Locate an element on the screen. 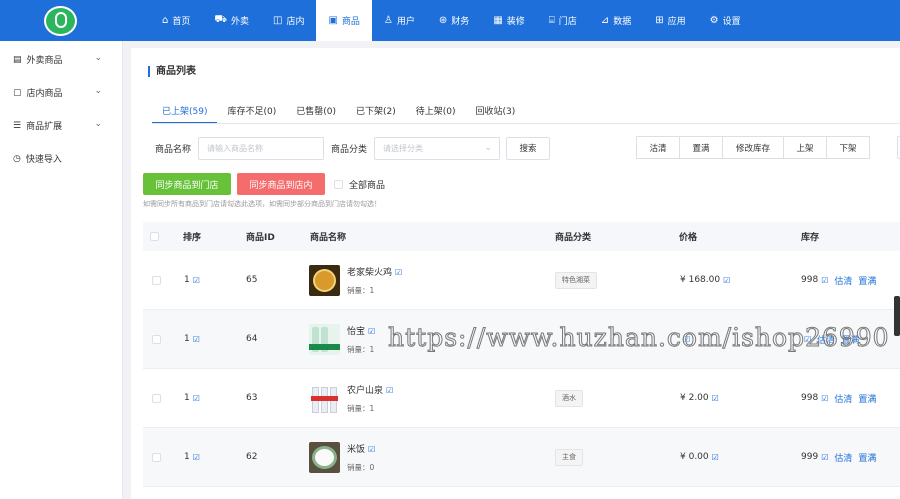  sync-hint: 如需同步所有商品到门店请勾选此选项，如需同步部分商品到门店请勿勾选！ is located at coordinates (262, 204).